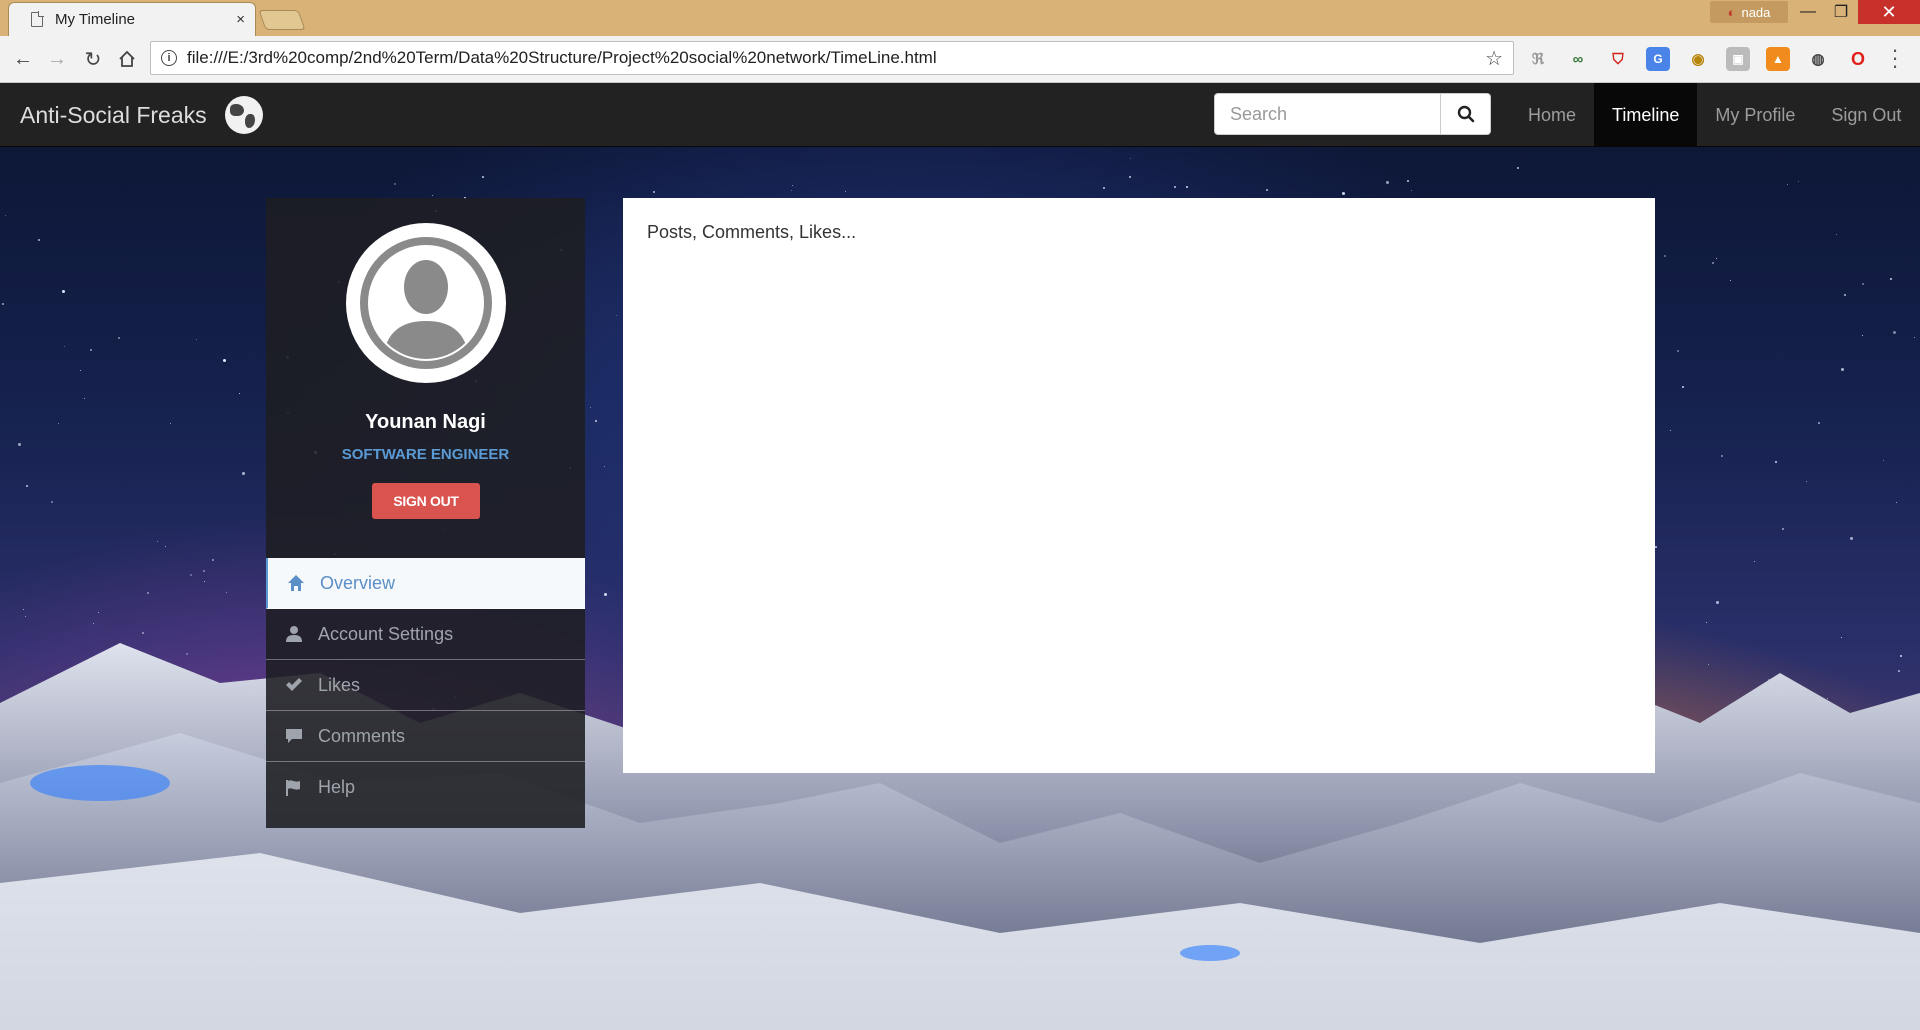 The image size is (1920, 1030). What do you see at coordinates (240, 19) in the screenshot?
I see `tab-close-icon: ×` at bounding box center [240, 19].